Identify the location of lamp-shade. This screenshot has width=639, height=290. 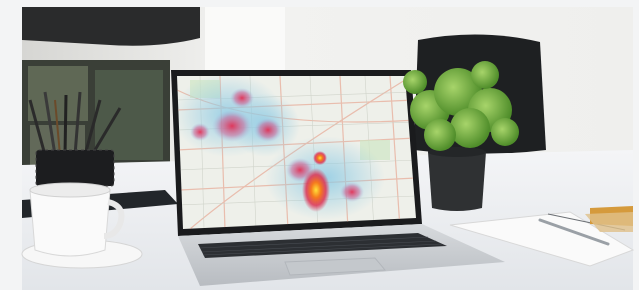
(111, 26).